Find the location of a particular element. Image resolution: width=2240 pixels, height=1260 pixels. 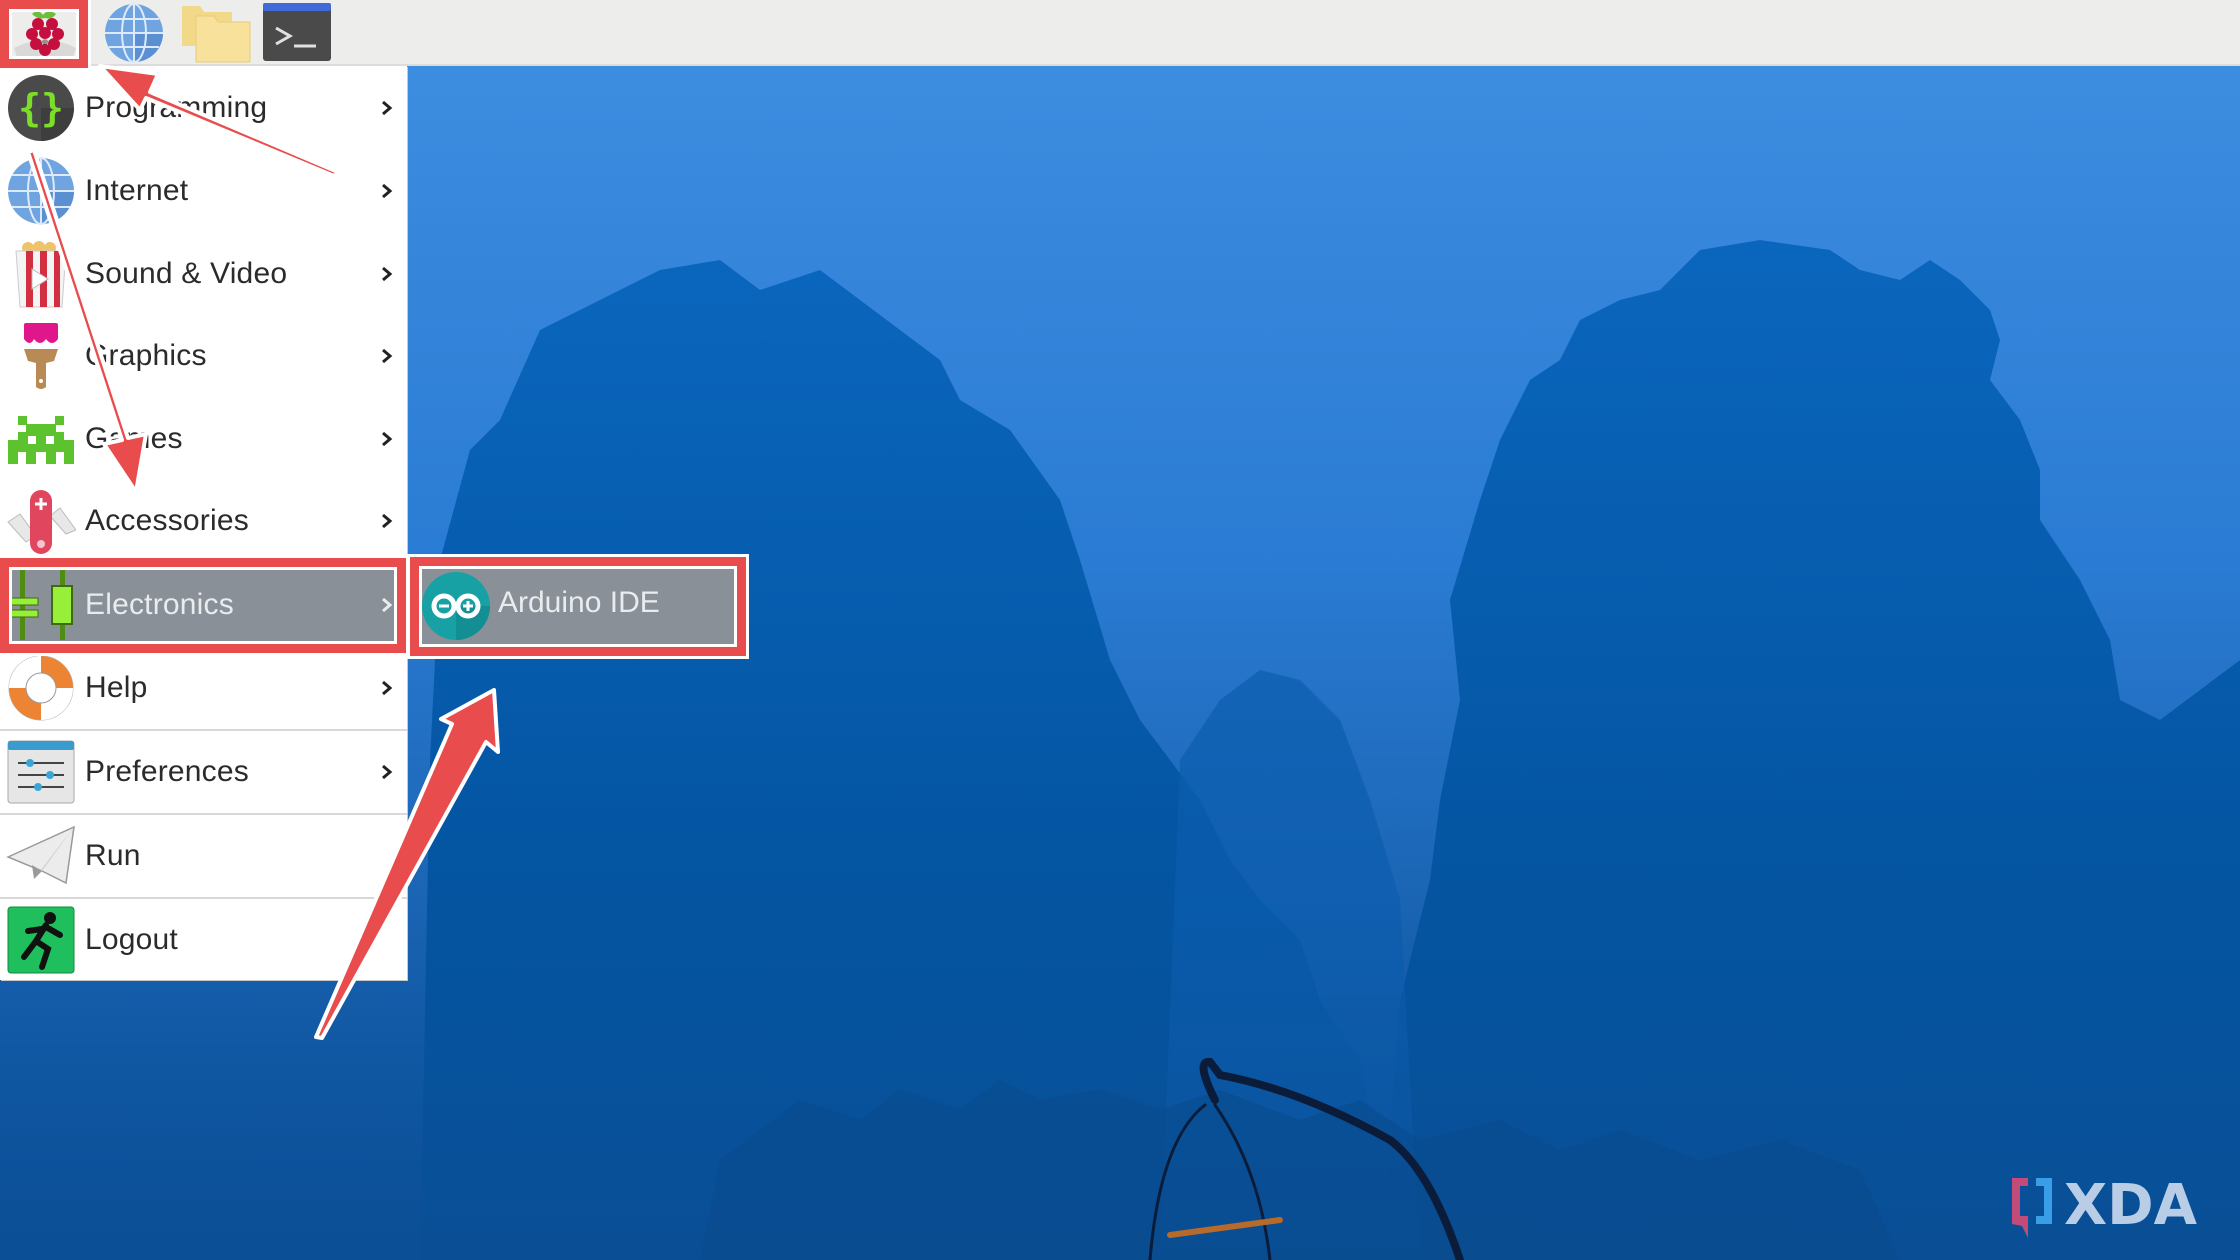

submenu-item-arduino-ide: Arduino IDE is located at coordinates (577, 606).